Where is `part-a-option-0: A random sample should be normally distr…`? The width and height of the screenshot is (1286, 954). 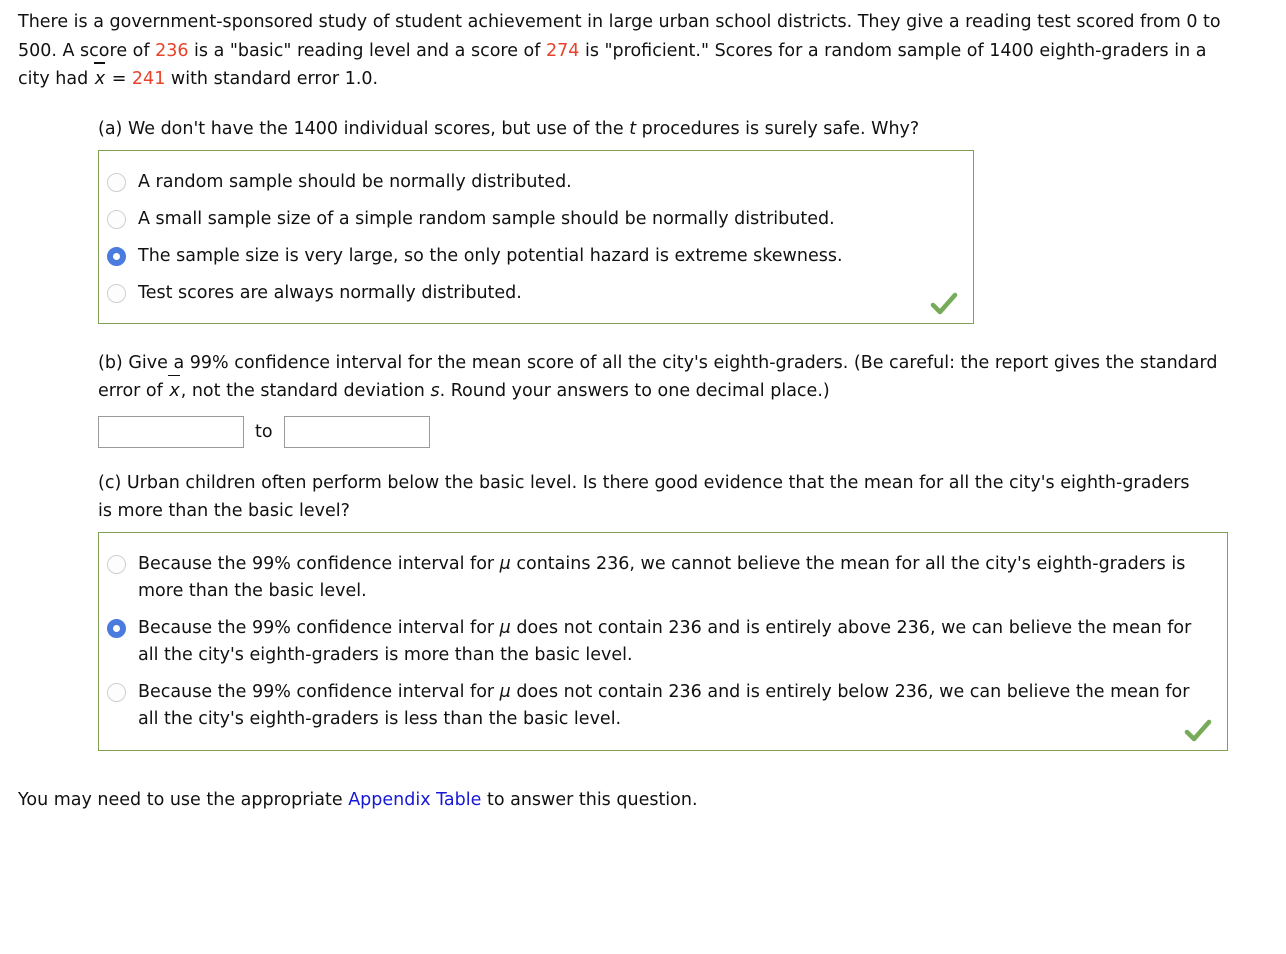
part-a-option-0: A random sample should be normally distr… is located at coordinates (534, 183).